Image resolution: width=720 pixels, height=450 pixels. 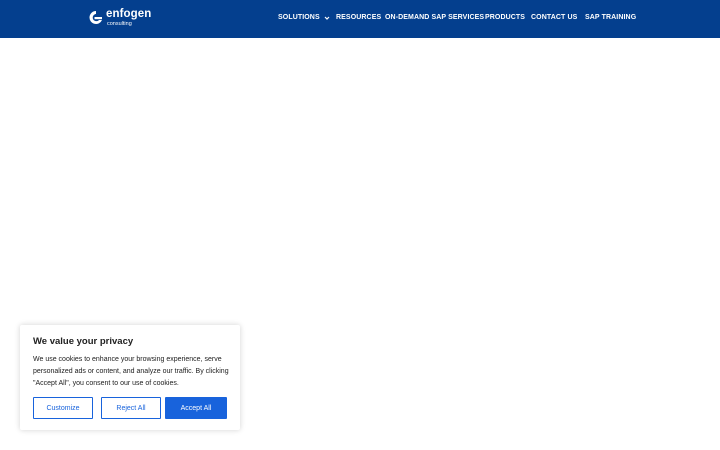 I want to click on logo: enfogen consulting, so click(x=120, y=17).